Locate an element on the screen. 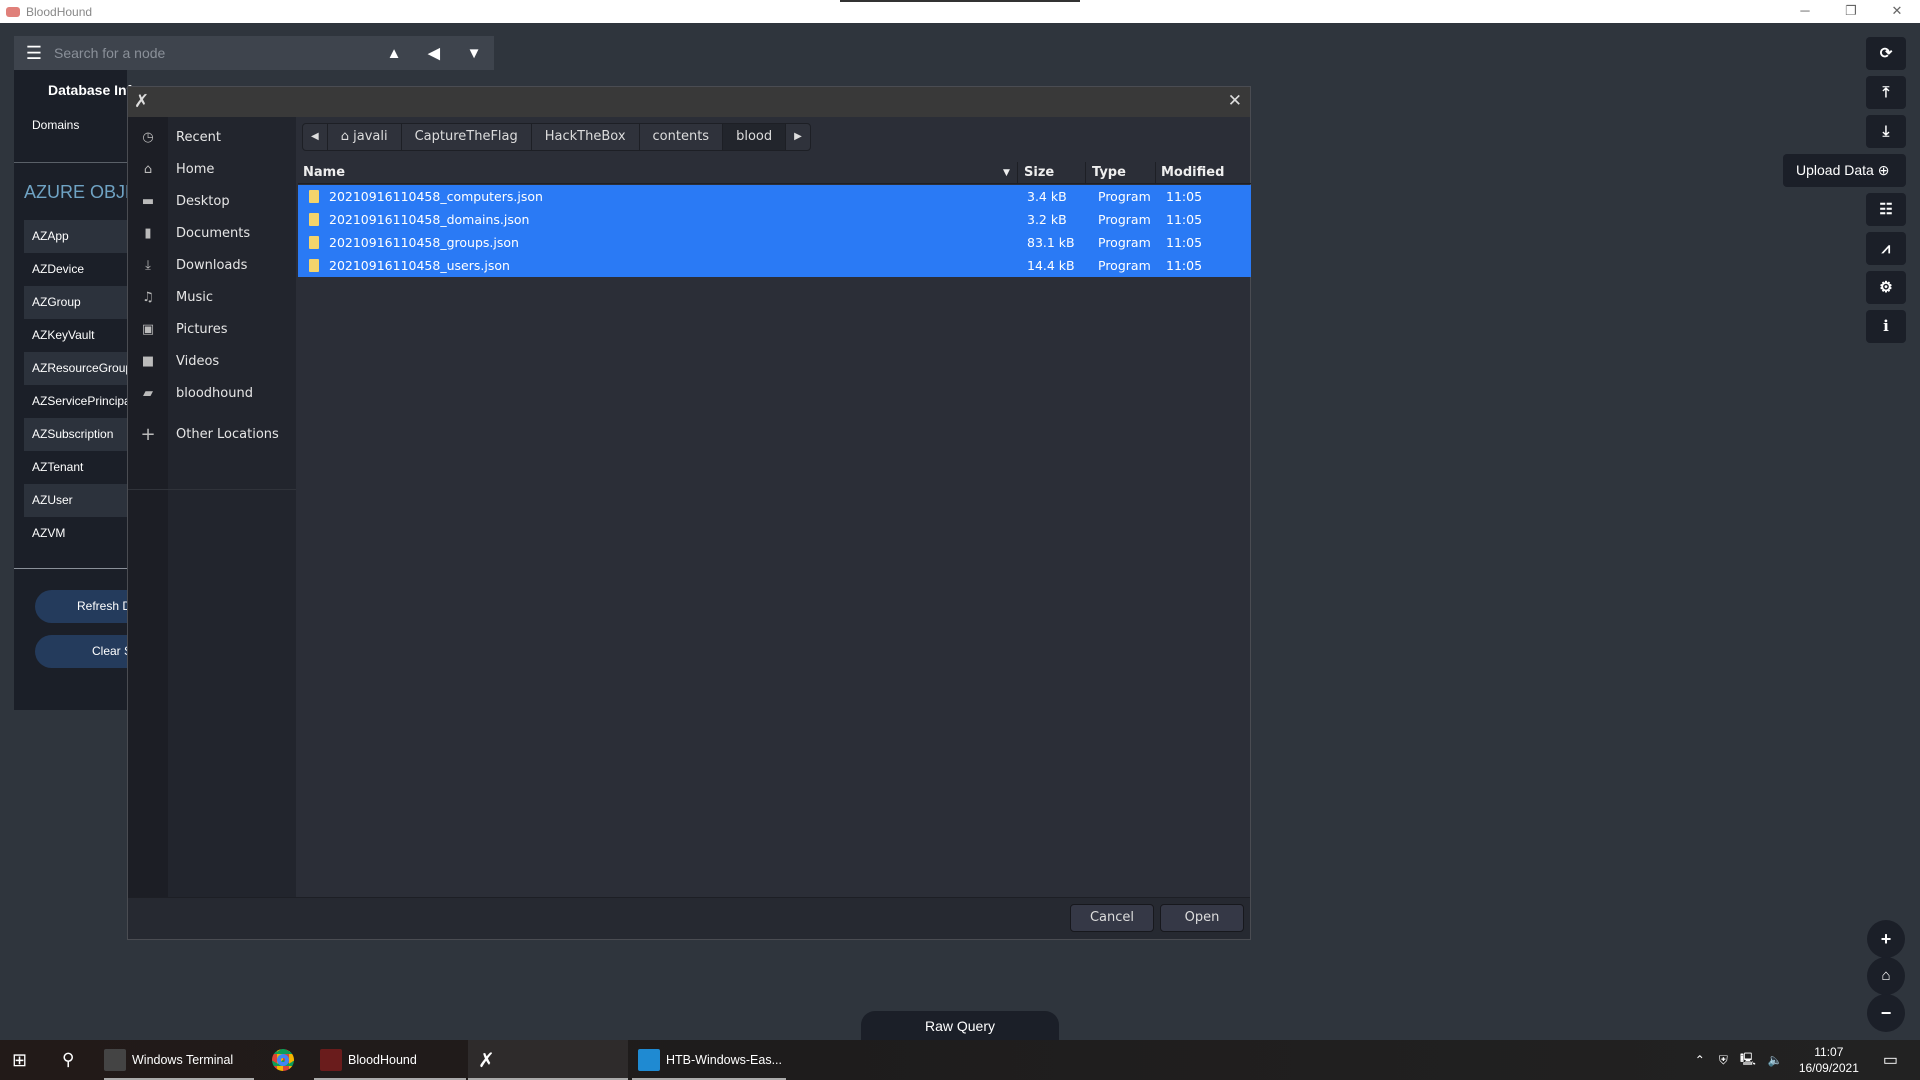 The width and height of the screenshot is (1920, 1080). place-desktop: ▬ Desktop is located at coordinates (212, 201).